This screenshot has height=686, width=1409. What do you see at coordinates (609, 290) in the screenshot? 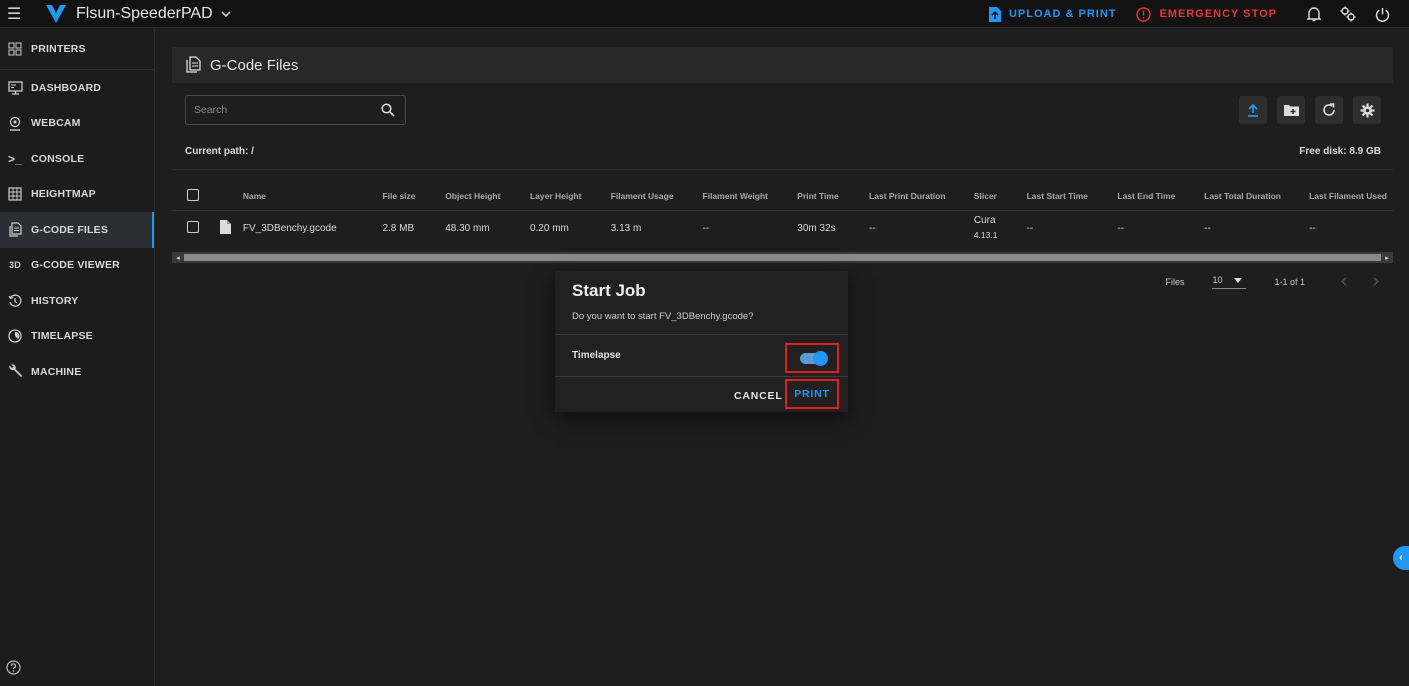
I see `dialog-title: Start Job` at bounding box center [609, 290].